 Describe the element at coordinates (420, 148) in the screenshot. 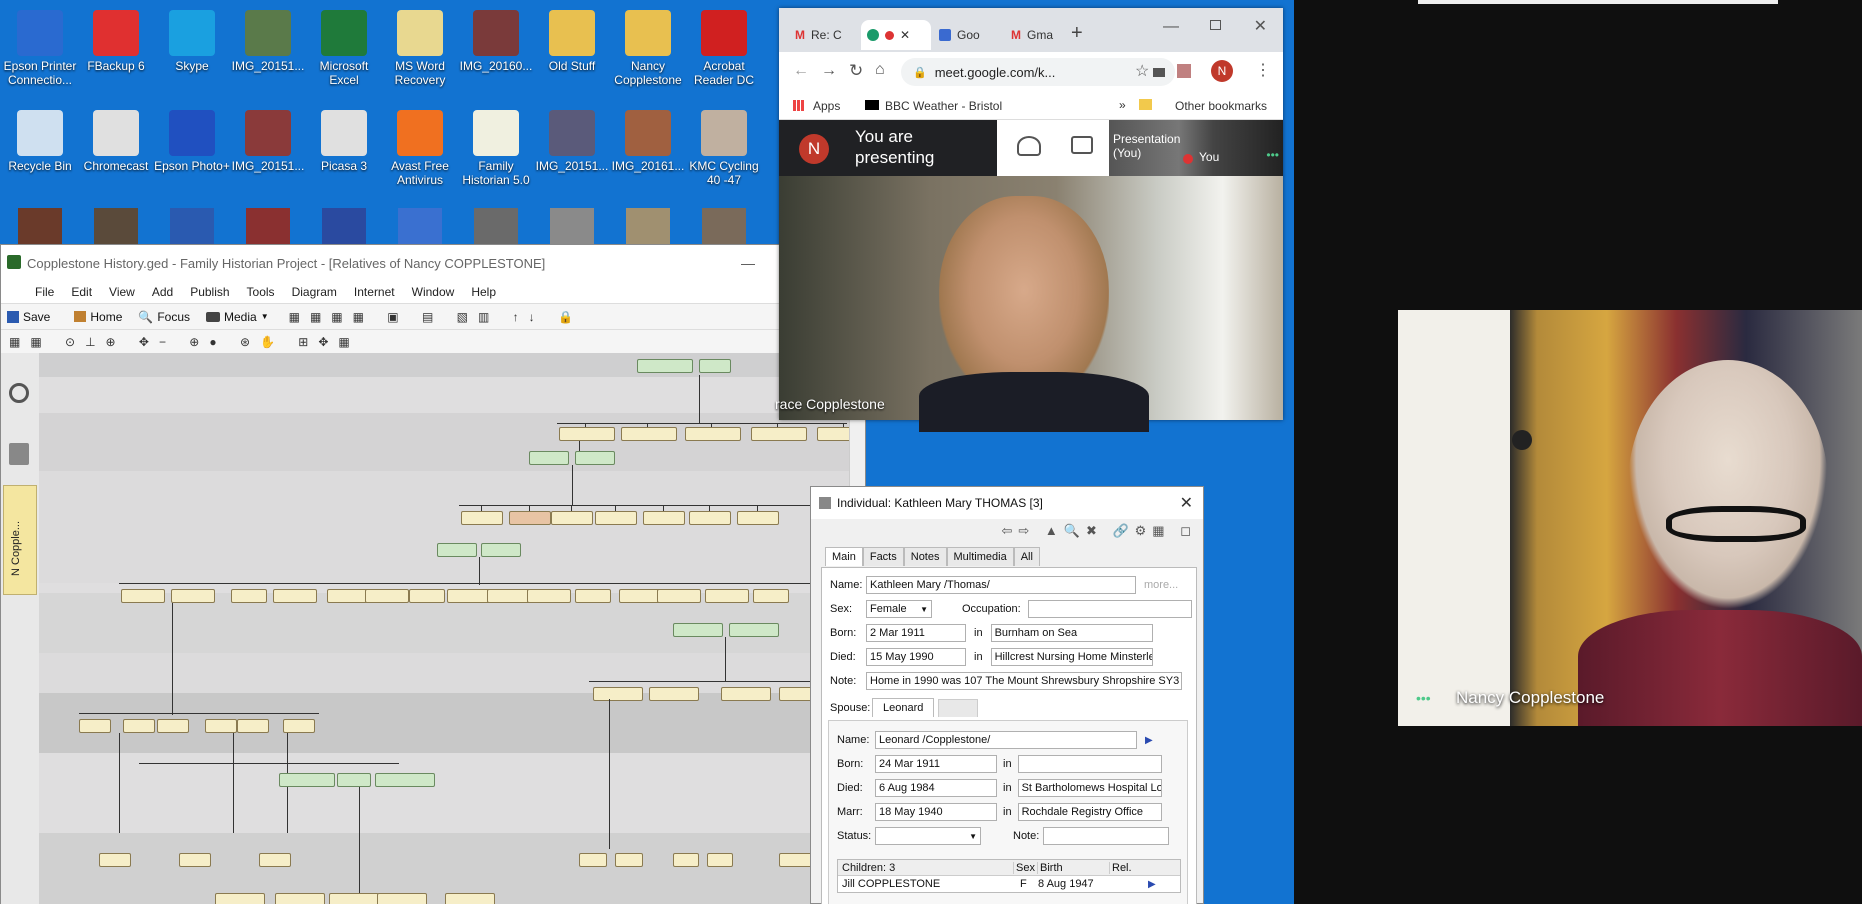

I see `desktop-icon: Avast Free Antivirus` at that location.